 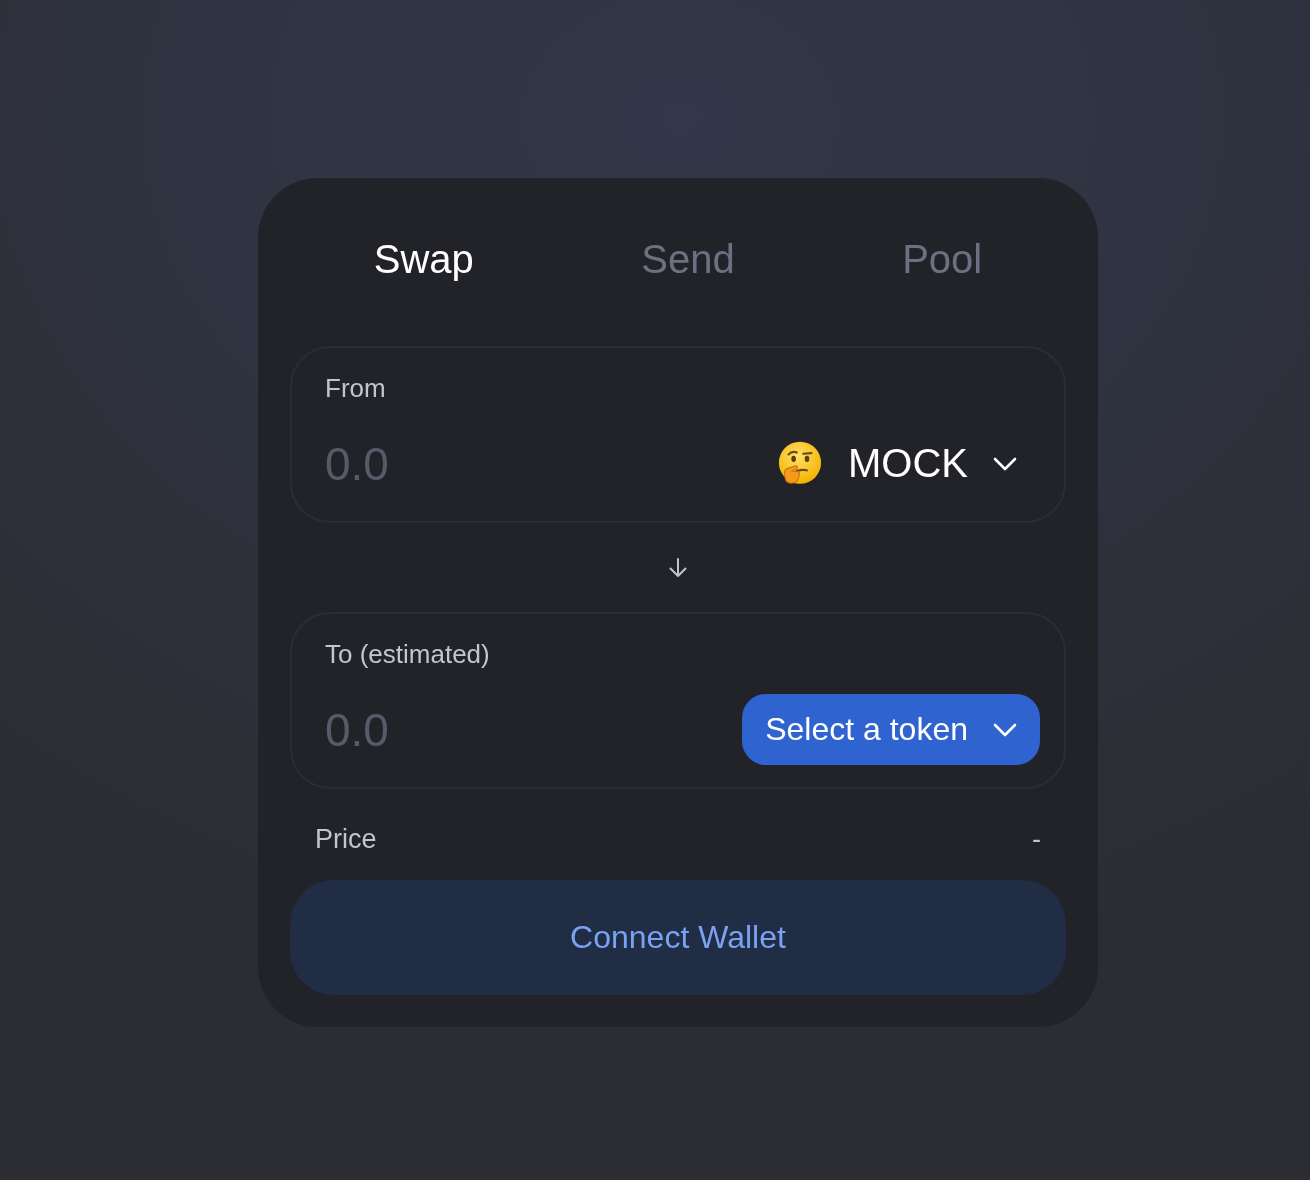 What do you see at coordinates (678, 937) in the screenshot?
I see `connect-wallet-button: Connect Wallet` at bounding box center [678, 937].